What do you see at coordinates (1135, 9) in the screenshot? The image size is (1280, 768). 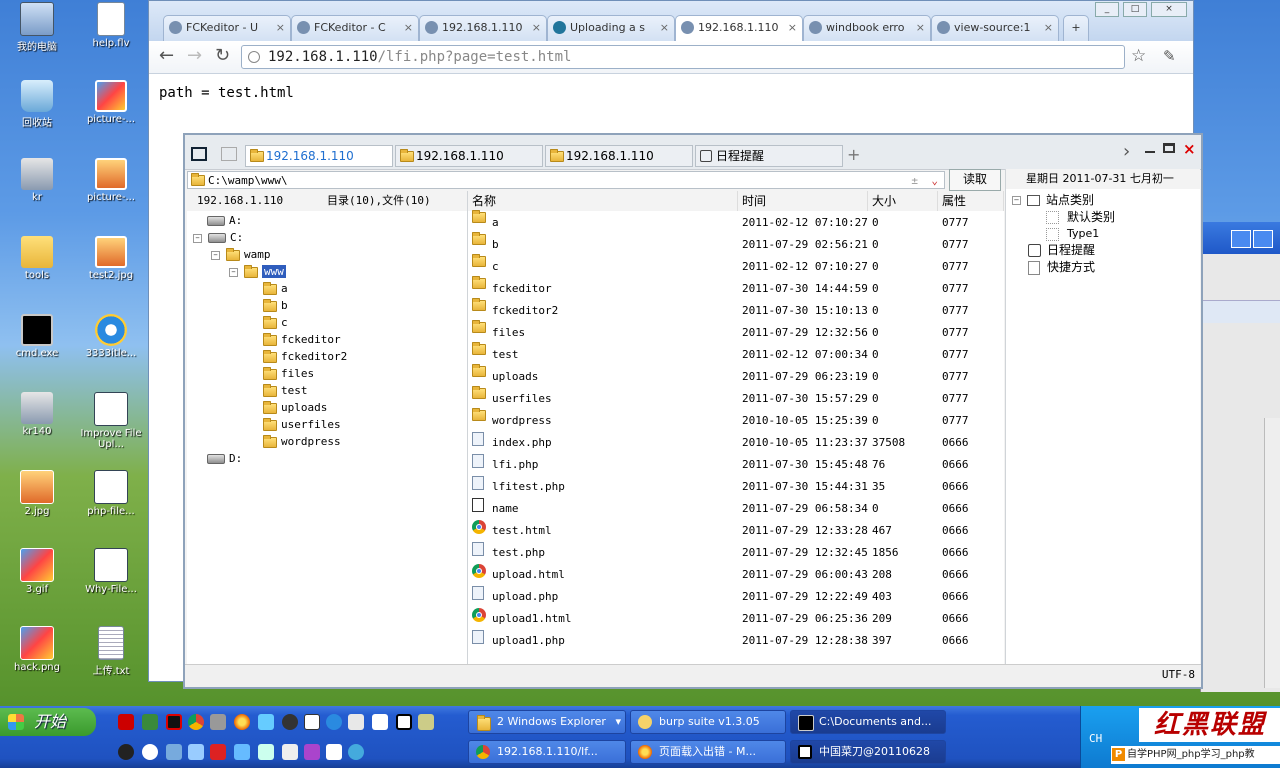 I see `maximize-button: □` at bounding box center [1135, 9].